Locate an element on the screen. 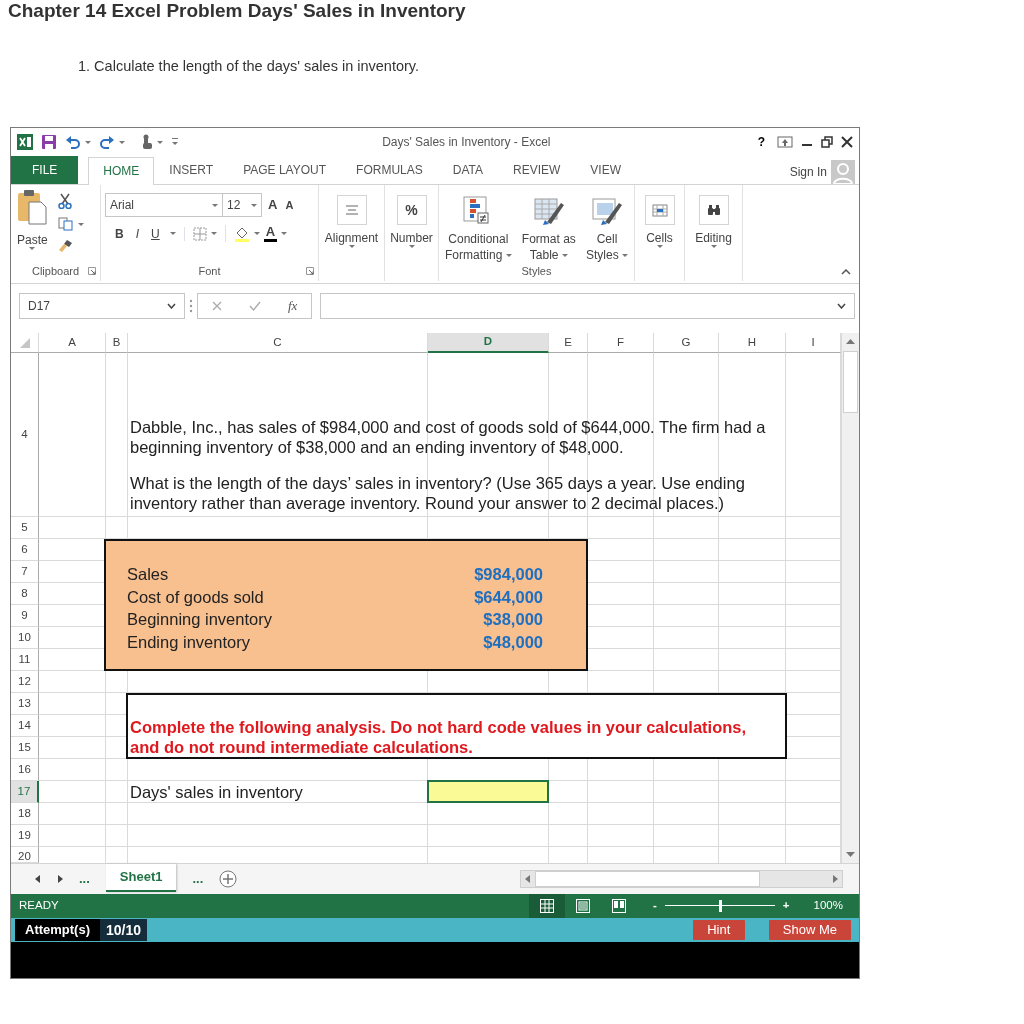 This screenshot has height=1024, width=1024. horizontal-scrollbar is located at coordinates (681, 879).